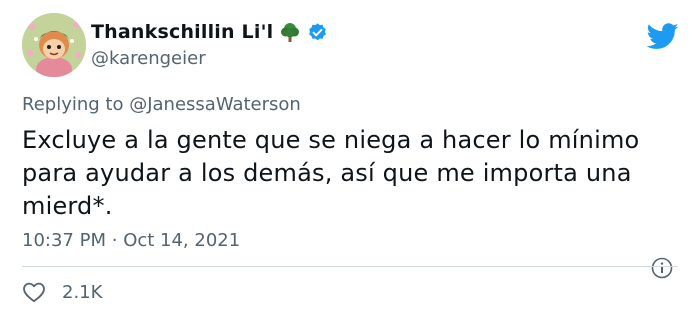 This screenshot has height=319, width=700. I want to click on tree-icon, so click(290, 32).